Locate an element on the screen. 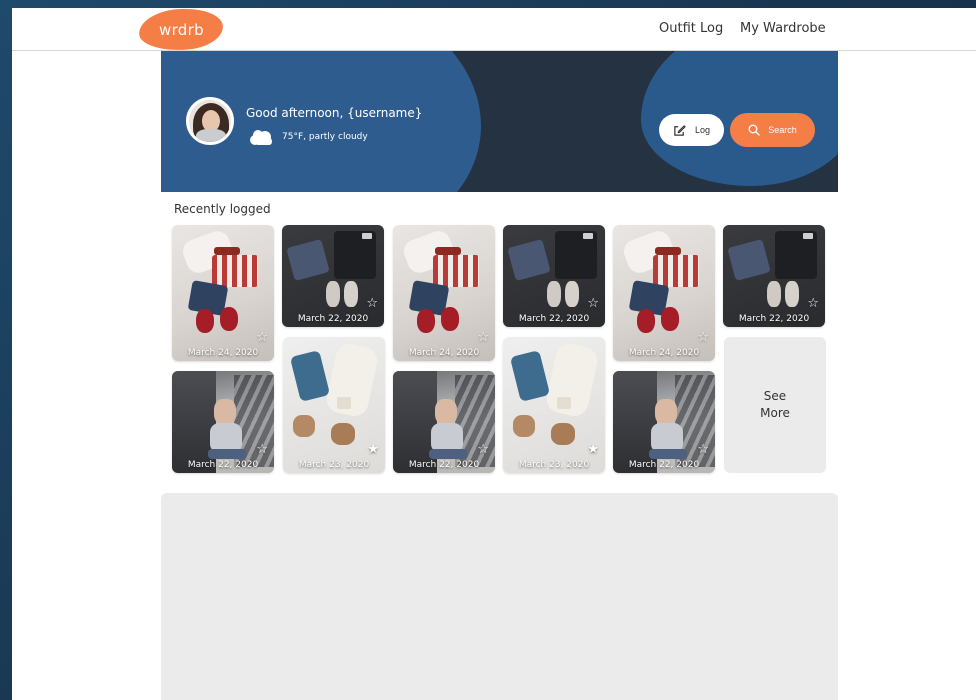 The width and height of the screenshot is (976, 700). nav-link-my-wardrobe: My Wardrobe is located at coordinates (783, 28).